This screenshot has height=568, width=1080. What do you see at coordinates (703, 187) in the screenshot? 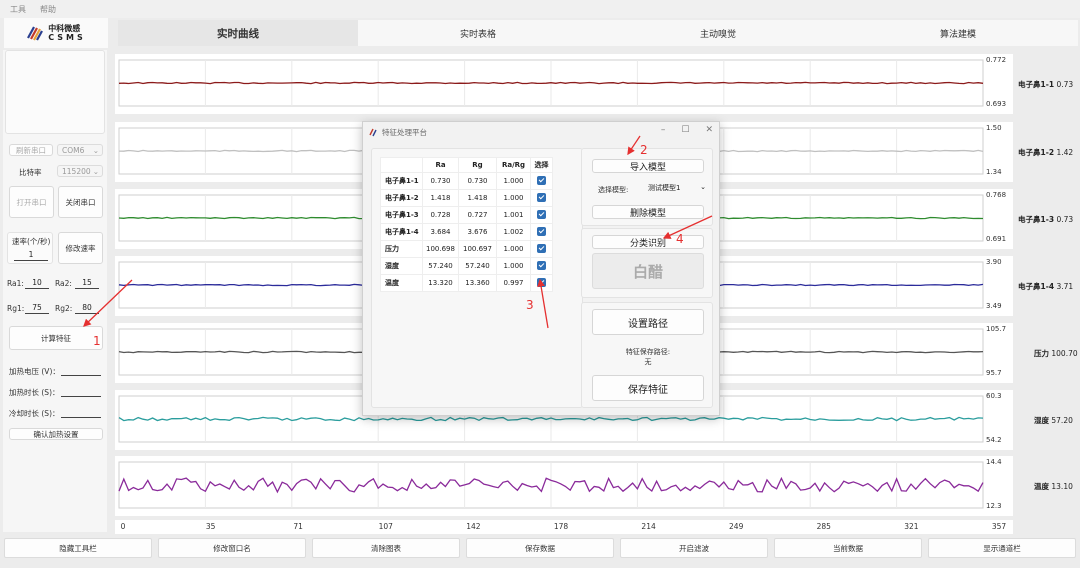
I see `chevron-down-icon: ⌄` at bounding box center [703, 187].